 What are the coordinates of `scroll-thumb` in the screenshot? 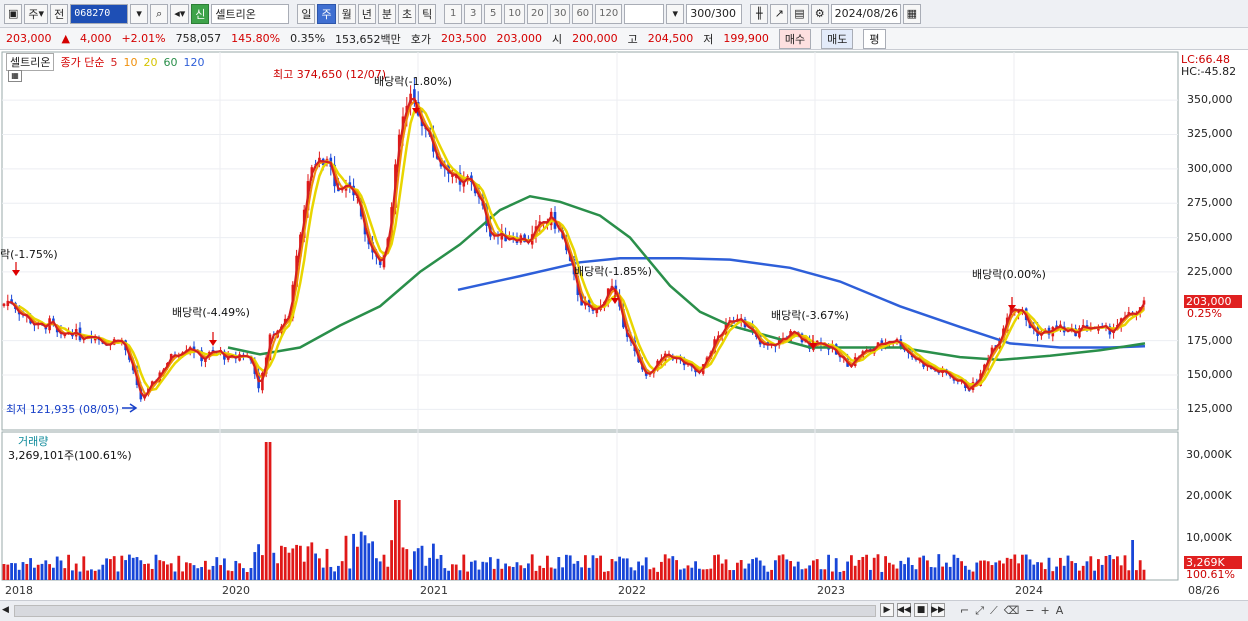 It's located at (445, 611).